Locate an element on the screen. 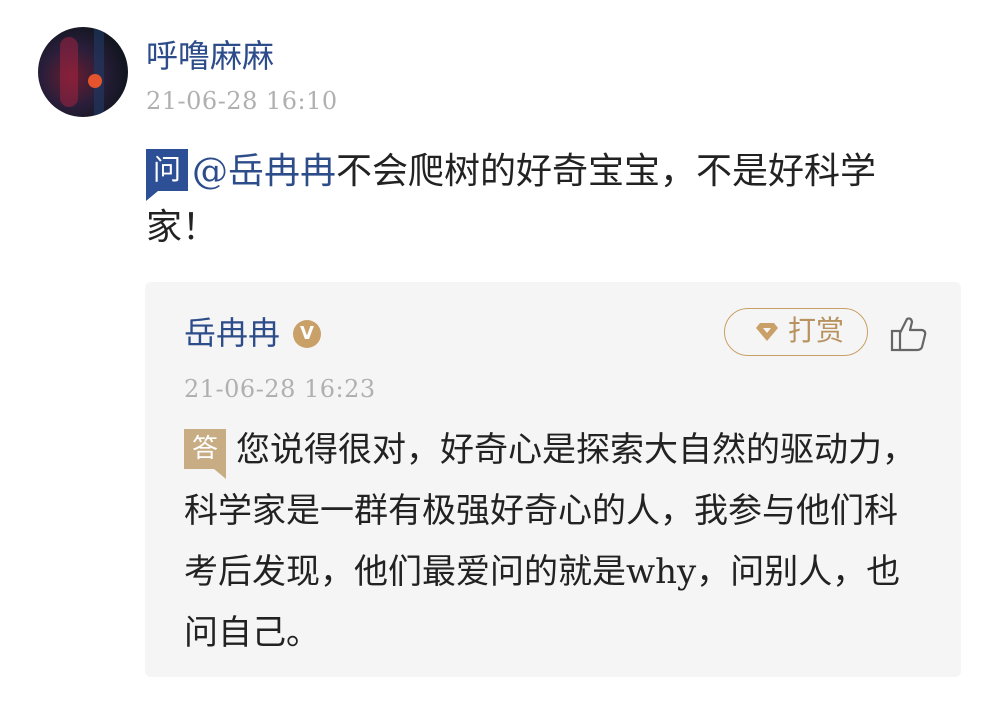  tip-button: 打赏 is located at coordinates (796, 332).